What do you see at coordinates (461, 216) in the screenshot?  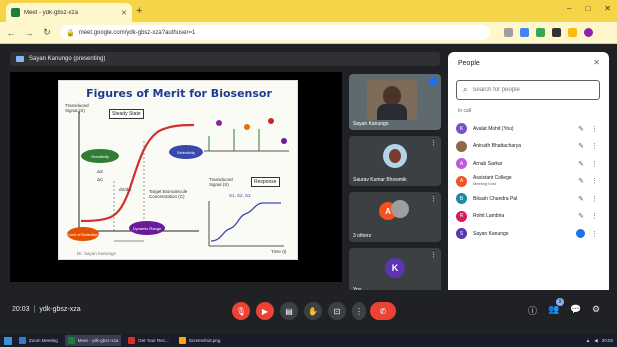 I see `participant-avatar: R` at bounding box center [461, 216].